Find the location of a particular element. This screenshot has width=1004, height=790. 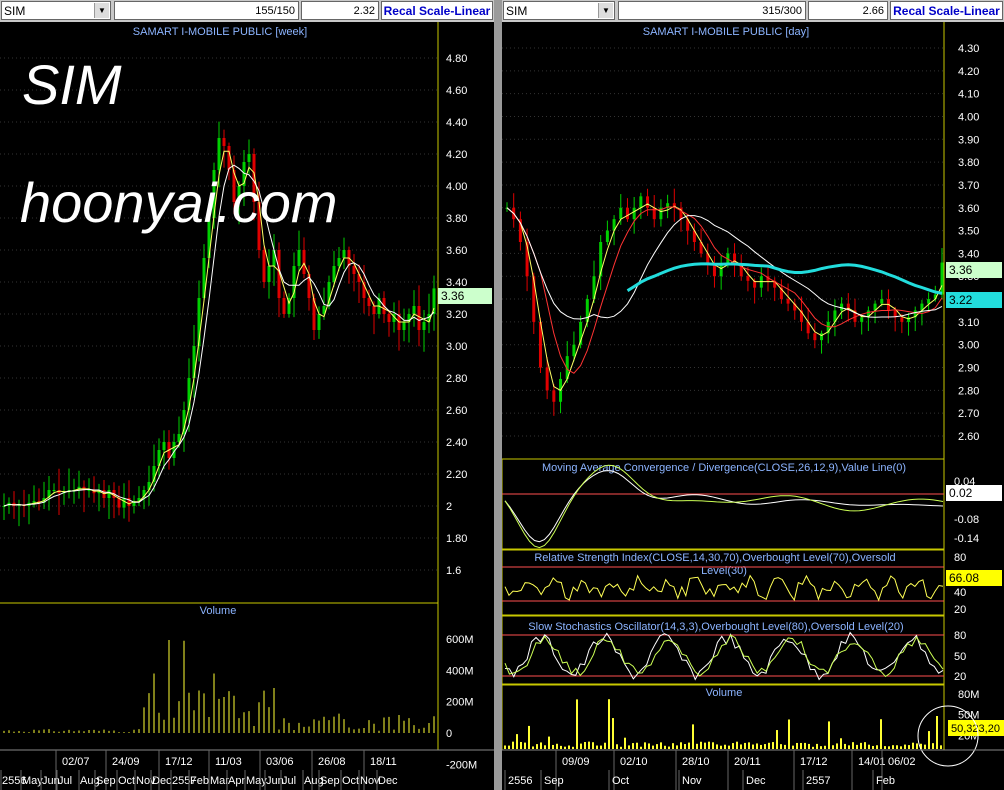

right-symbol-select: SIM ▼ is located at coordinates (559, 10).